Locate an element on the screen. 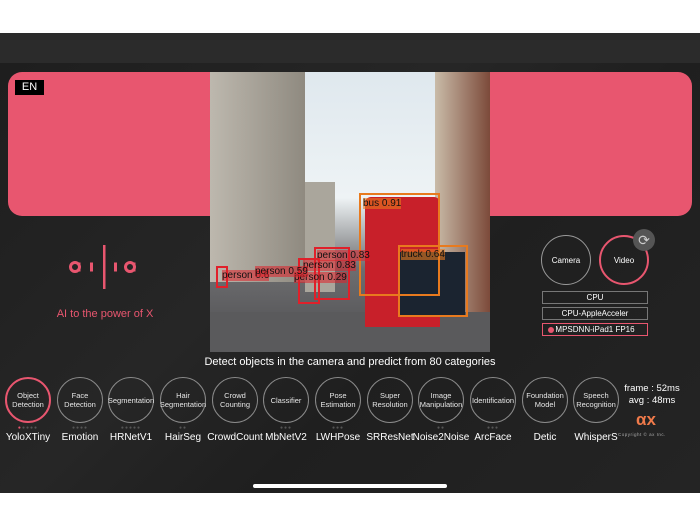 This screenshot has height=525, width=700. ailia-logo is located at coordinates (102, 267).